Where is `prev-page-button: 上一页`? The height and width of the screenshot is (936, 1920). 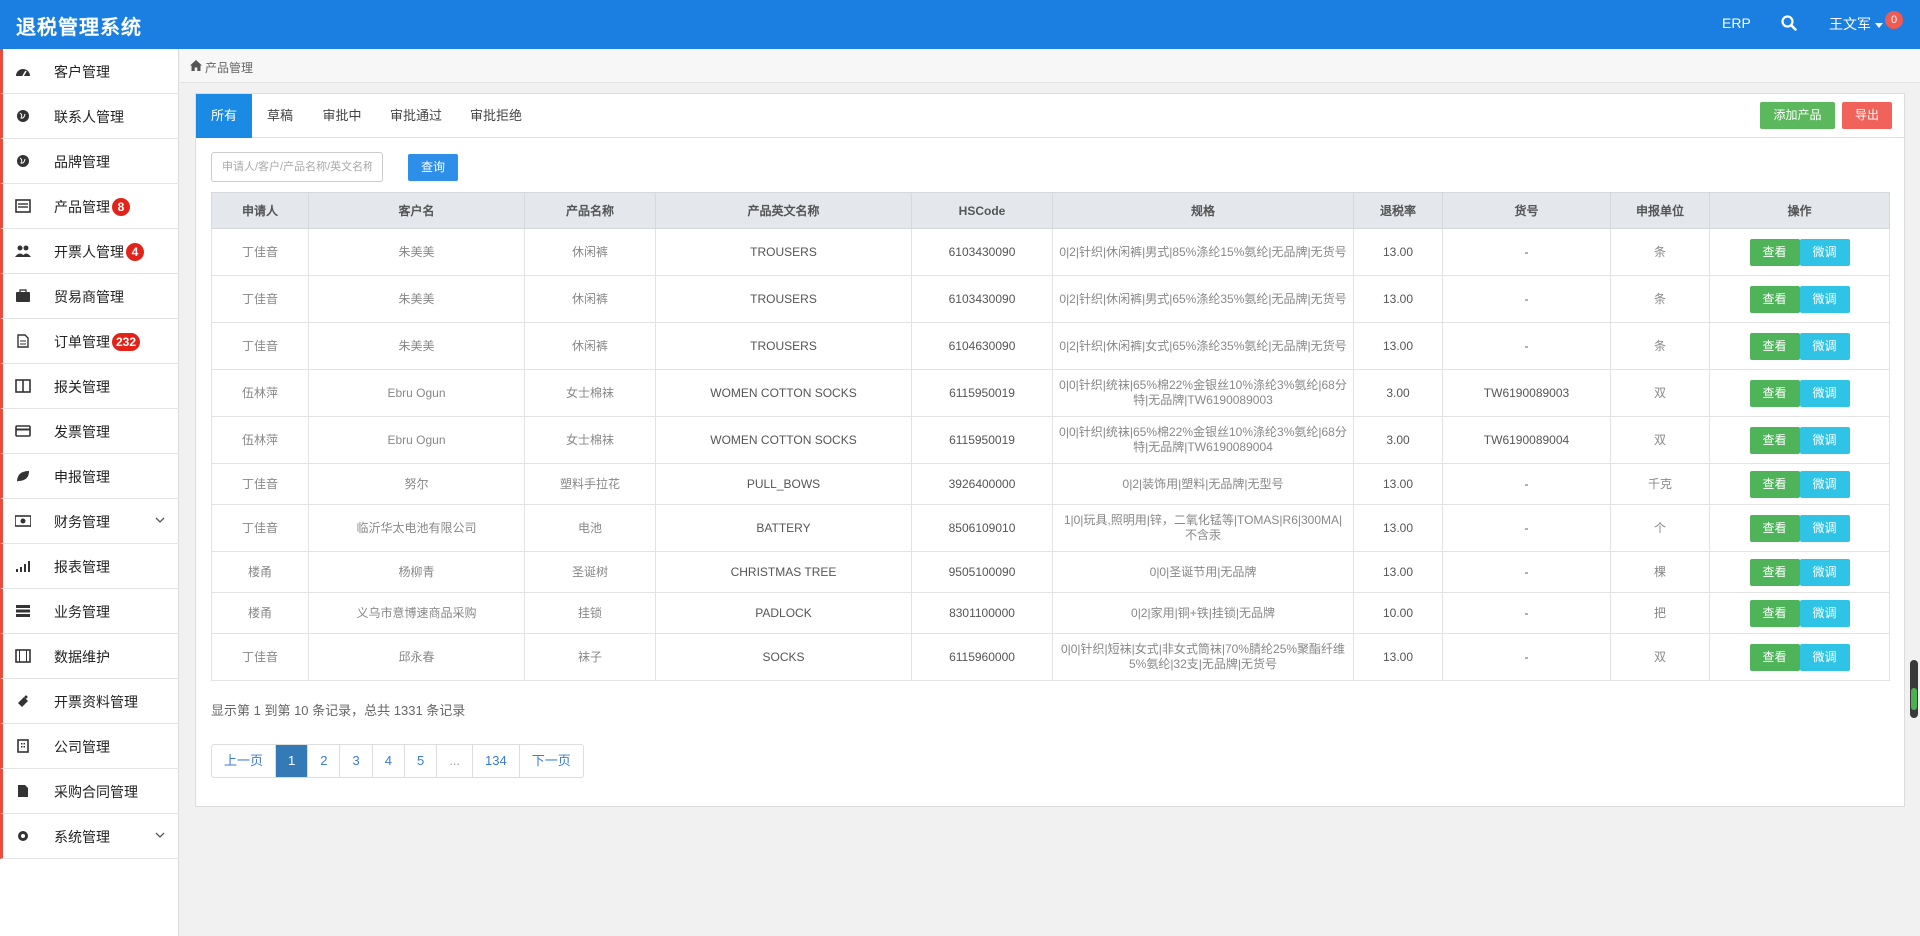
prev-page-button: 上一页 is located at coordinates (243, 761).